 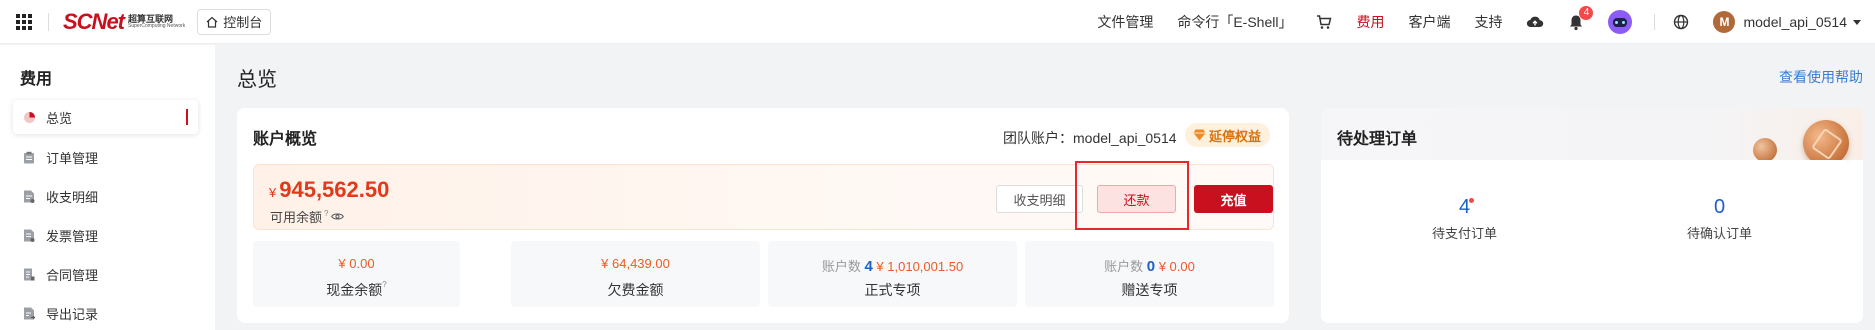 What do you see at coordinates (1464, 219) in the screenshot?
I see `pending-payment-orders: 4 待支付订单` at bounding box center [1464, 219].